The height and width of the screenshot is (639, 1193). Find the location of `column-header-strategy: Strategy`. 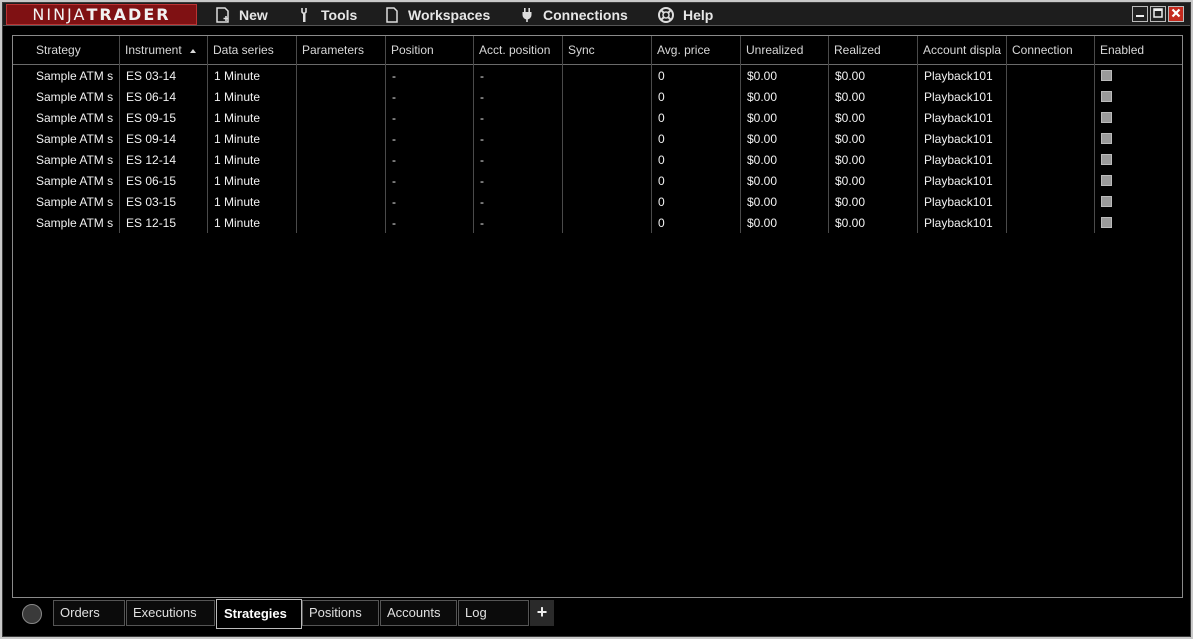

column-header-strategy: Strategy is located at coordinates (66, 50).